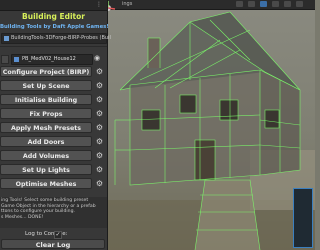 The width and height of the screenshot is (320, 250). Describe the element at coordinates (61, 38) in the screenshot. I see `asset-field-value: BuildingTools-3DForge-BIRP-Probes (Buil` at that location.